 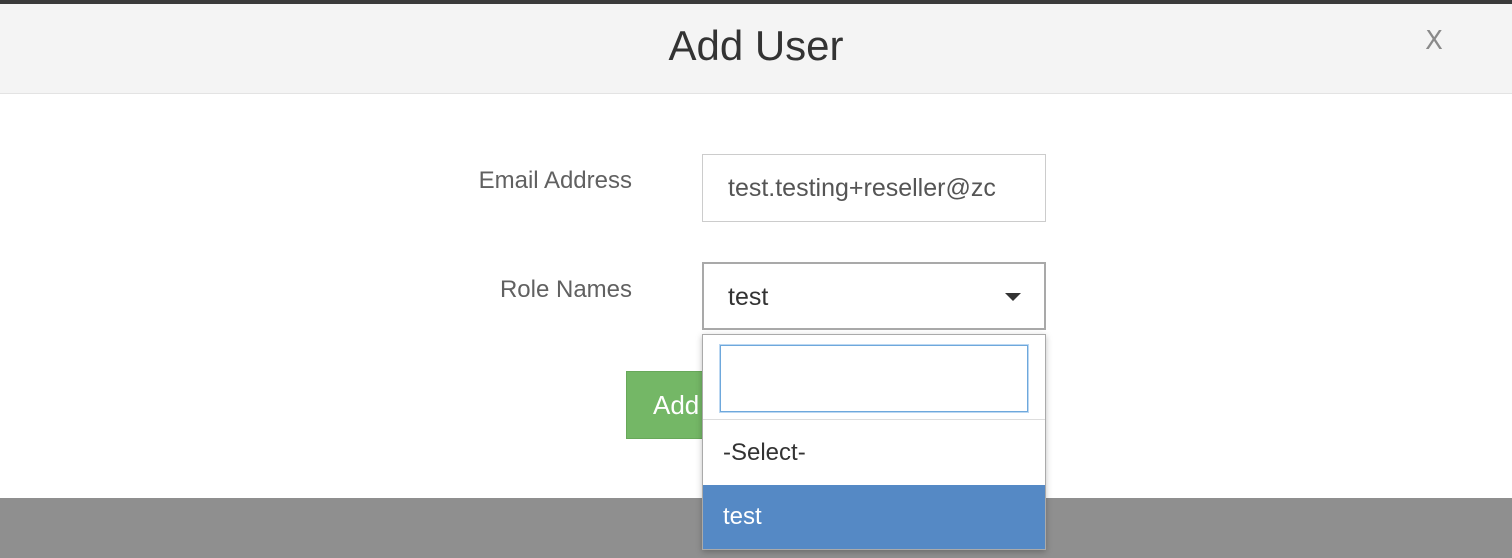 What do you see at coordinates (748, 297) in the screenshot?
I see `role-select-value: test` at bounding box center [748, 297].